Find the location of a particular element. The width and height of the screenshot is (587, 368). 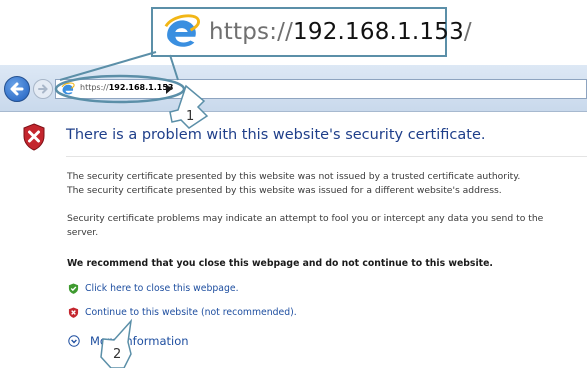

forward-arrow-icon is located at coordinates (43, 89).